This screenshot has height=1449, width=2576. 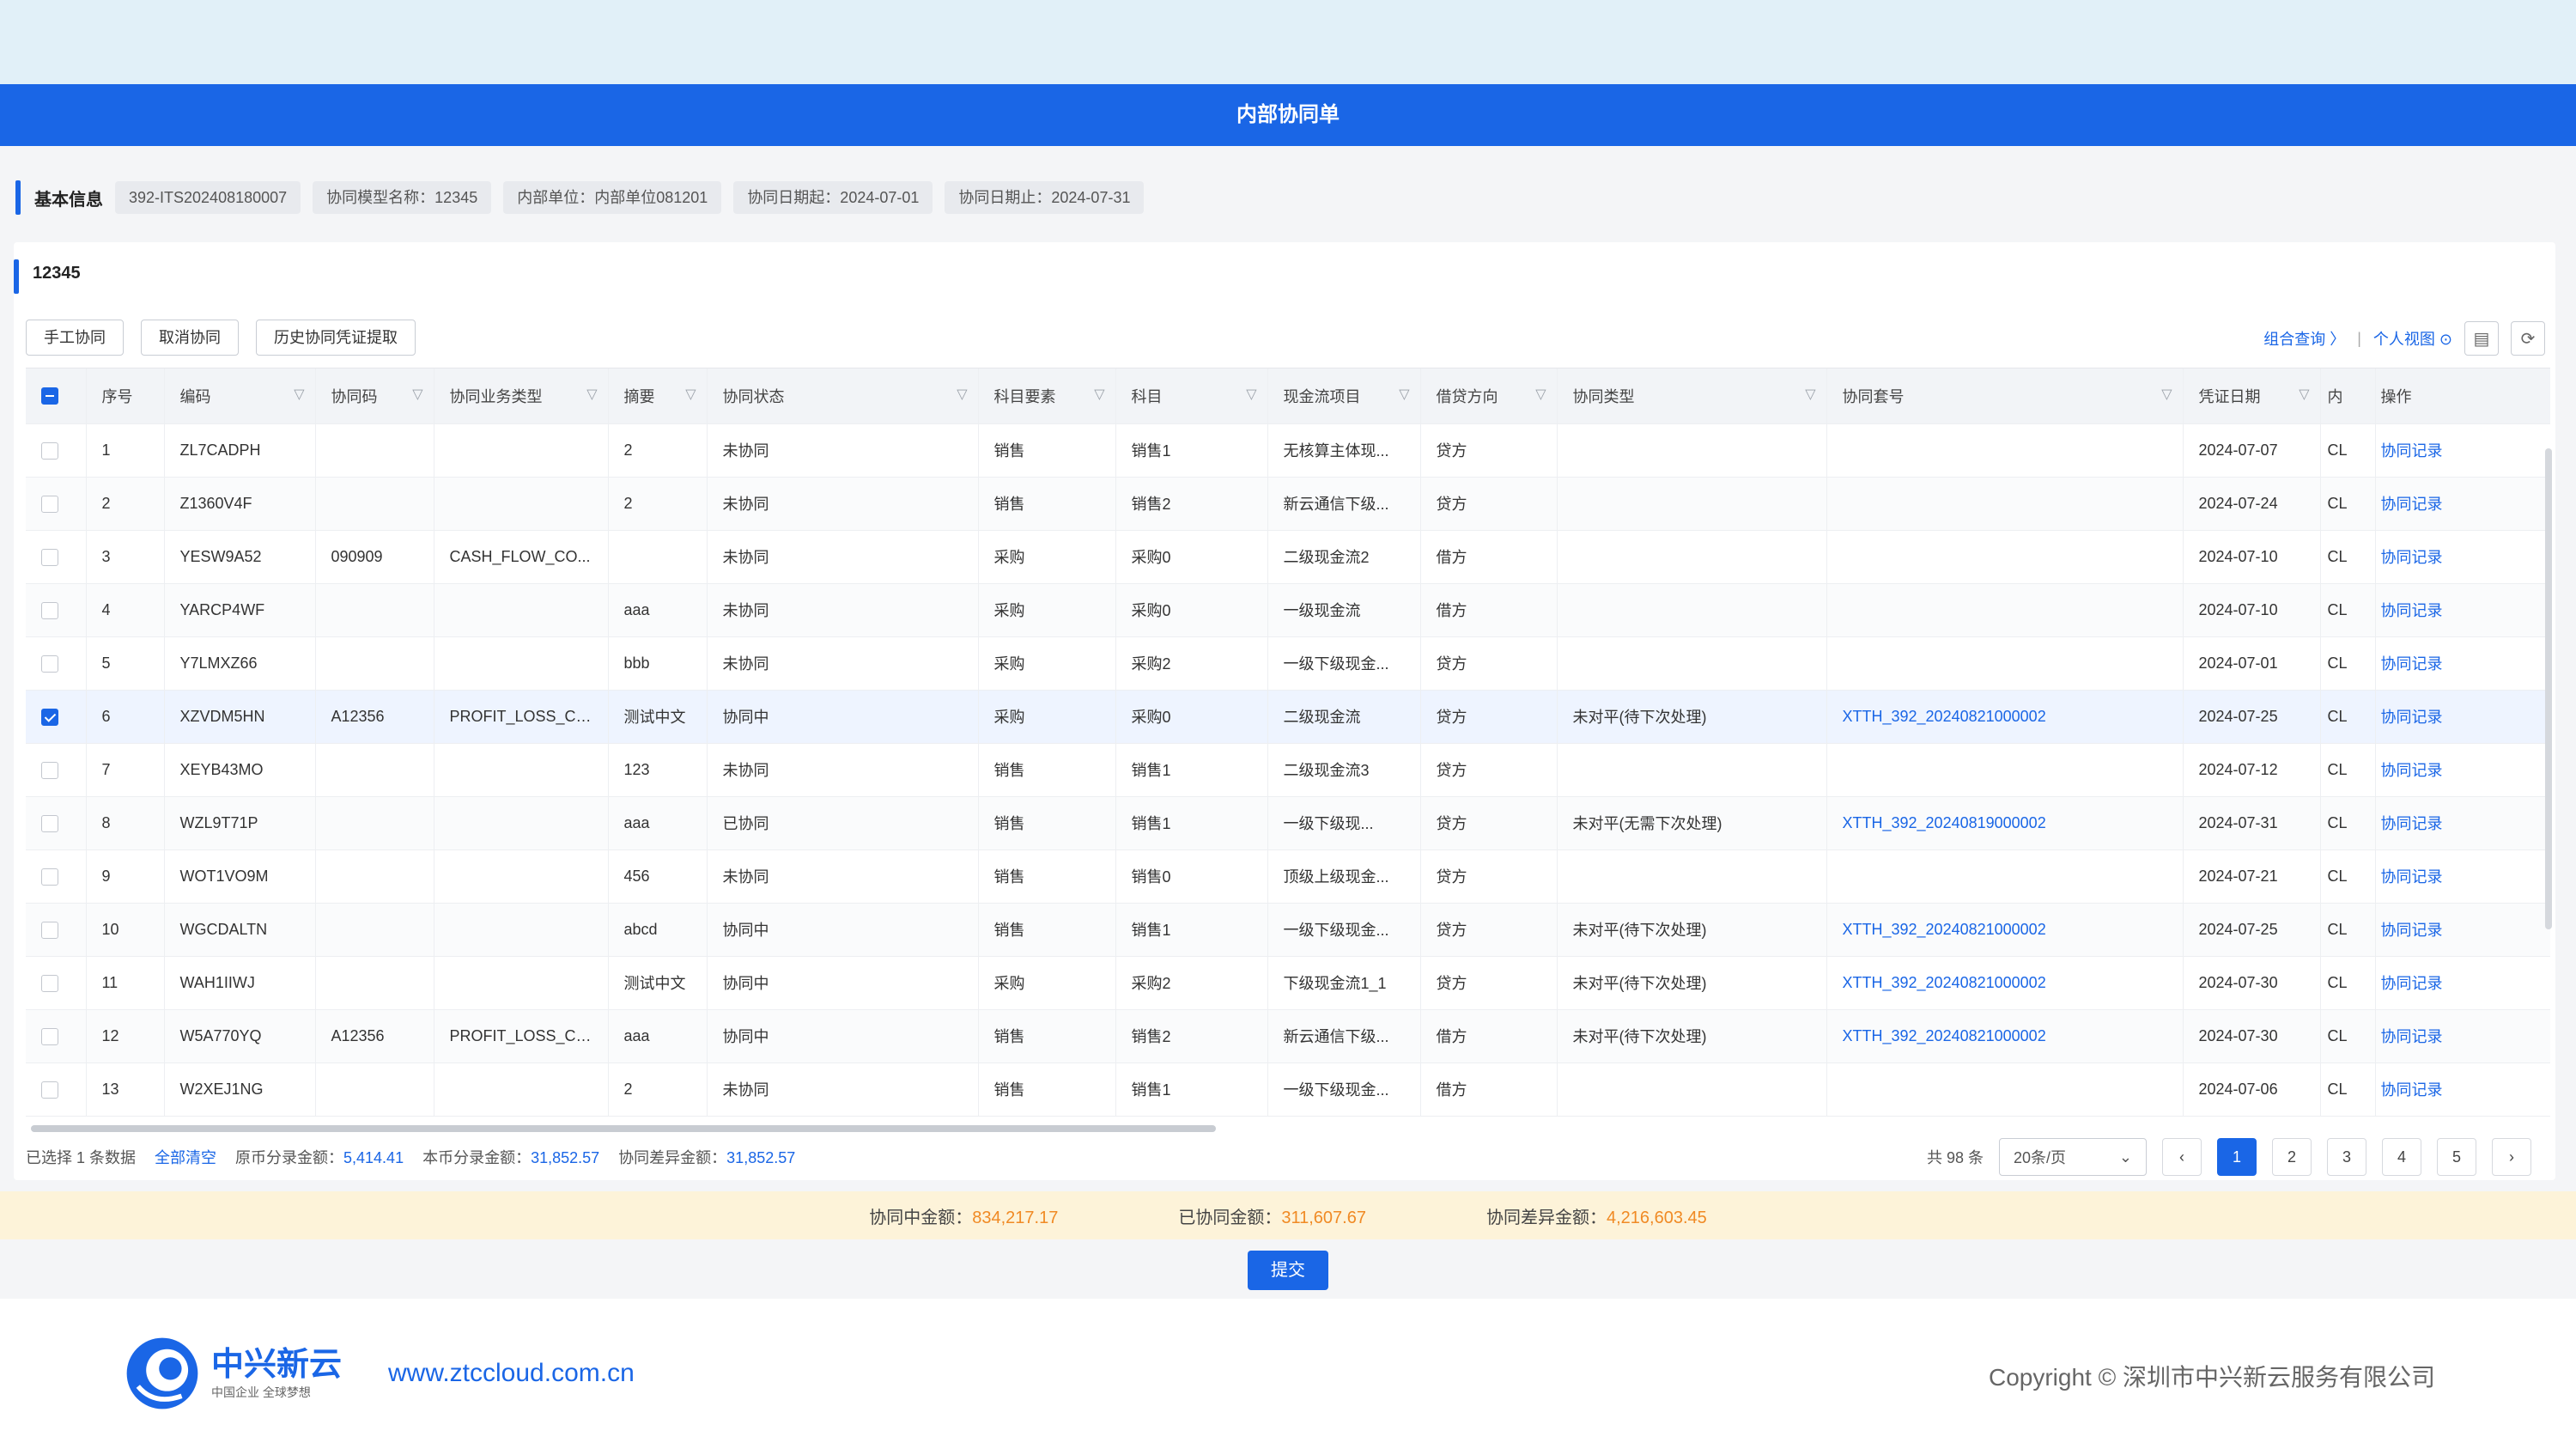 I want to click on history-voucher-button: 历史协同凭证提取, so click(x=336, y=338).